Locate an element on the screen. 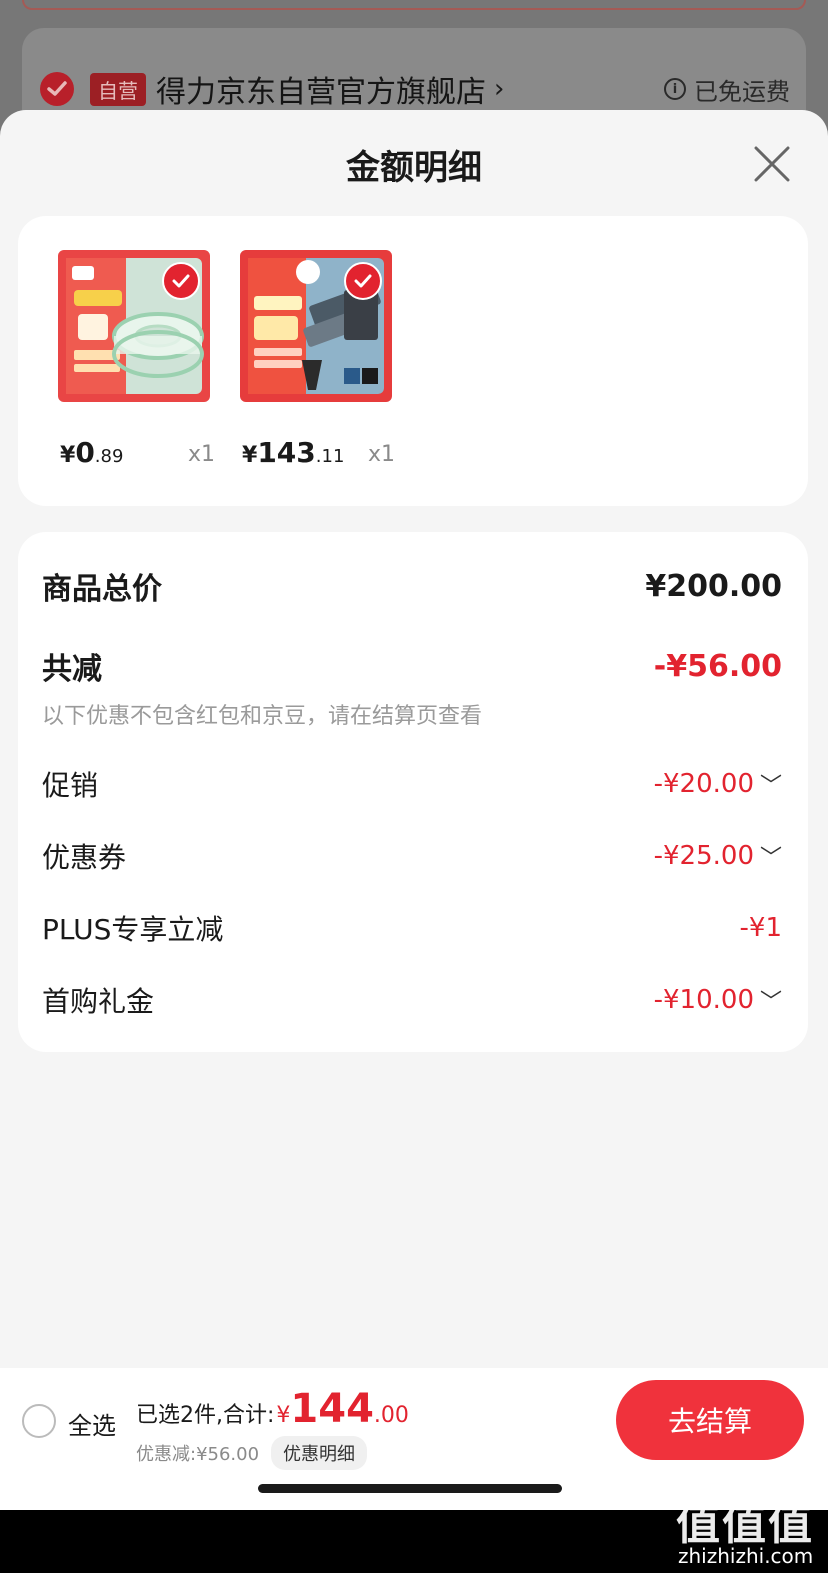  store-chevron-icon: › is located at coordinates (499, 89).